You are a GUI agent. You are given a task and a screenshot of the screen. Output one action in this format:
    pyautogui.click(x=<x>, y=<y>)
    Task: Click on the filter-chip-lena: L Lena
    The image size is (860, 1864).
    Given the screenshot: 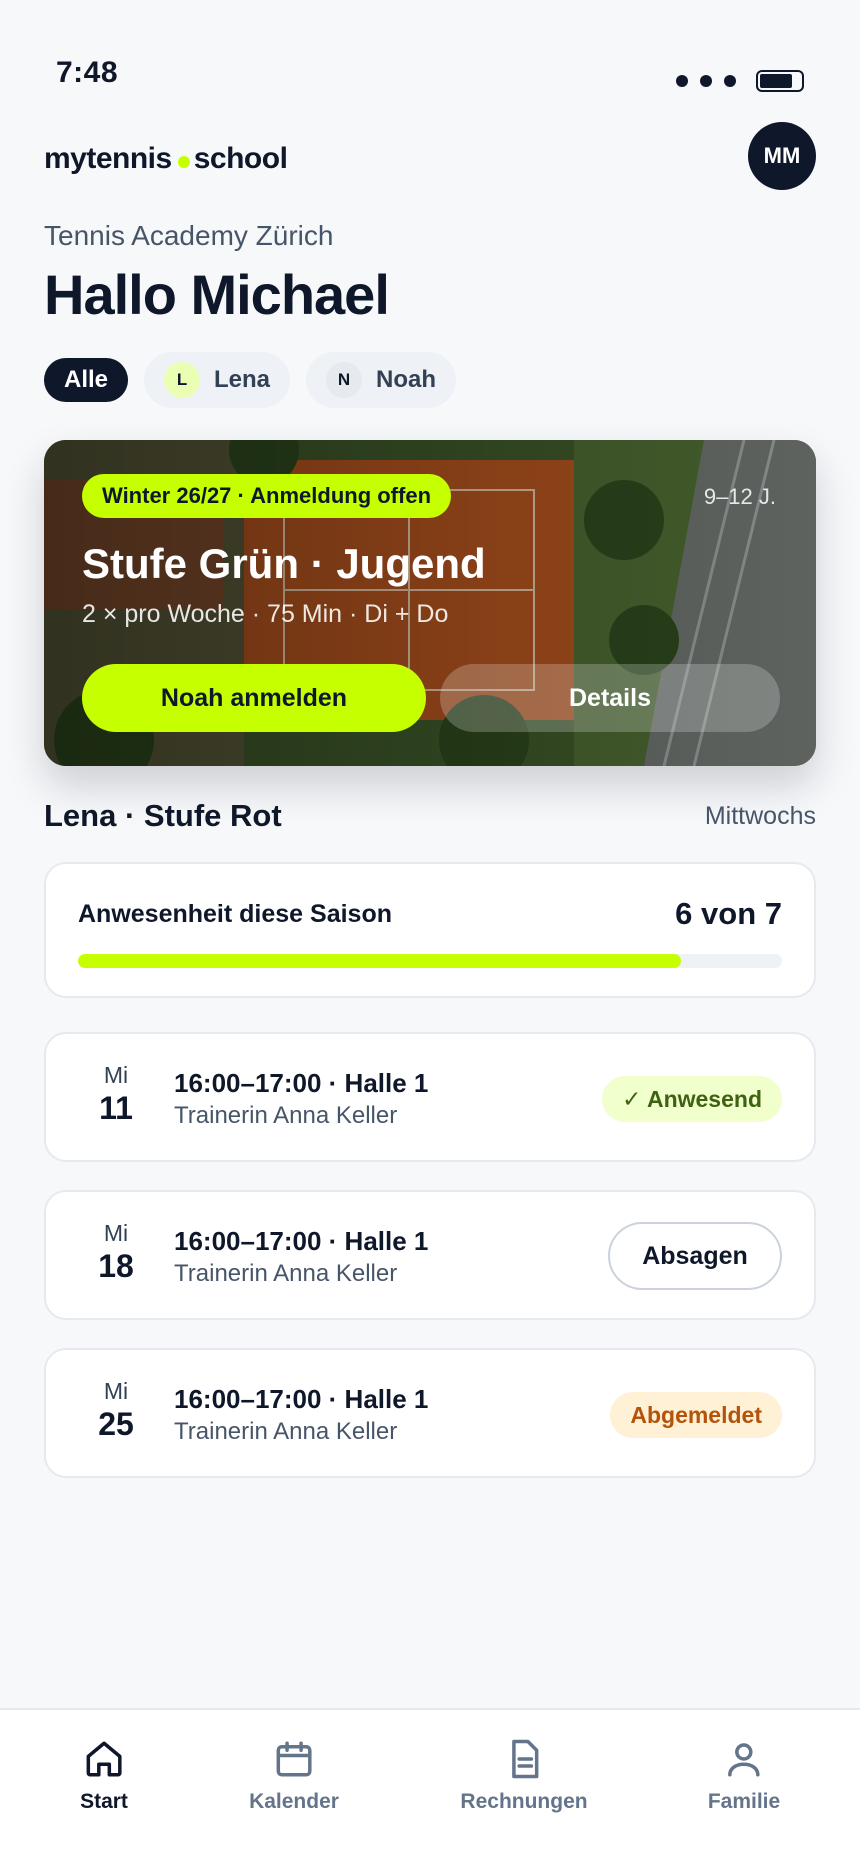 What is the action you would take?
    pyautogui.click(x=217, y=380)
    